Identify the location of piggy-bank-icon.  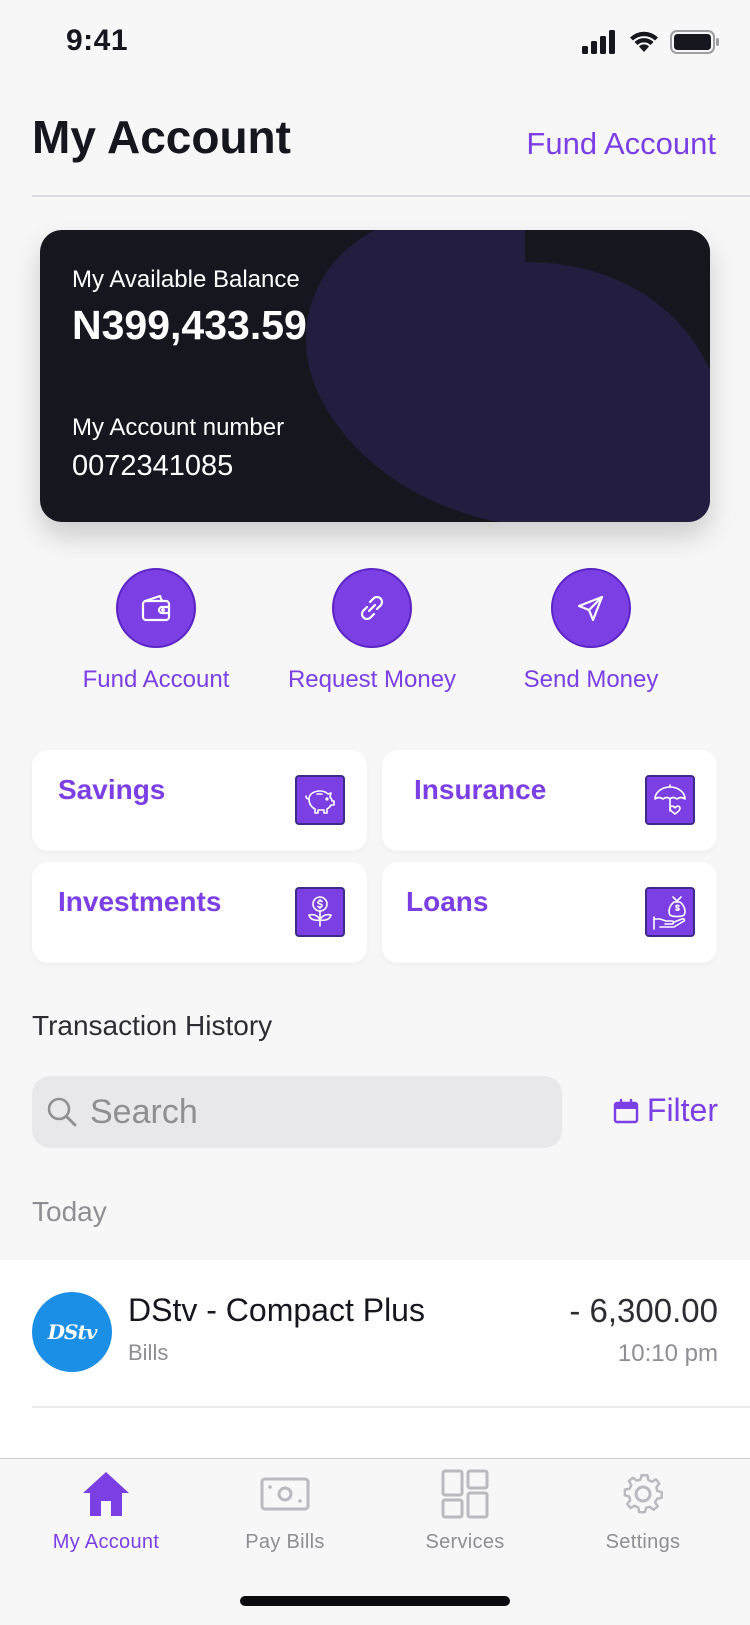
(320, 800).